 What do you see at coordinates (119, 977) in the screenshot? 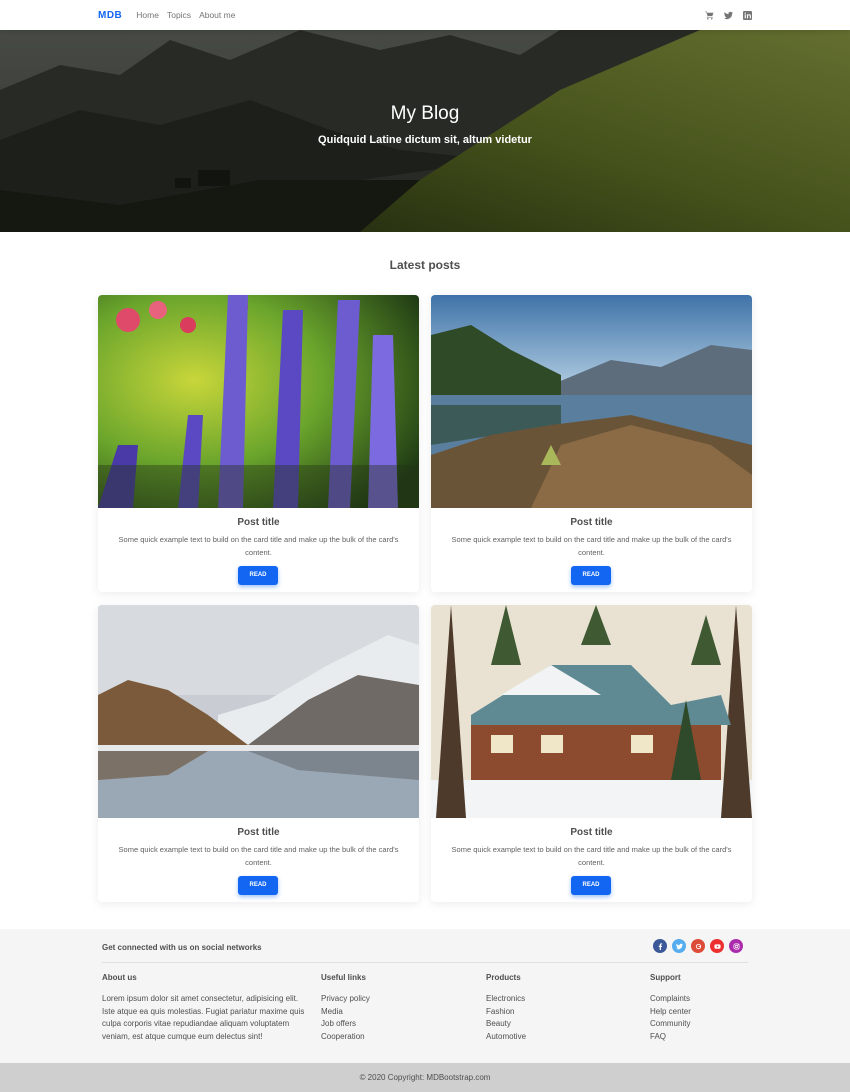
I see `footer-about-title: About us` at bounding box center [119, 977].